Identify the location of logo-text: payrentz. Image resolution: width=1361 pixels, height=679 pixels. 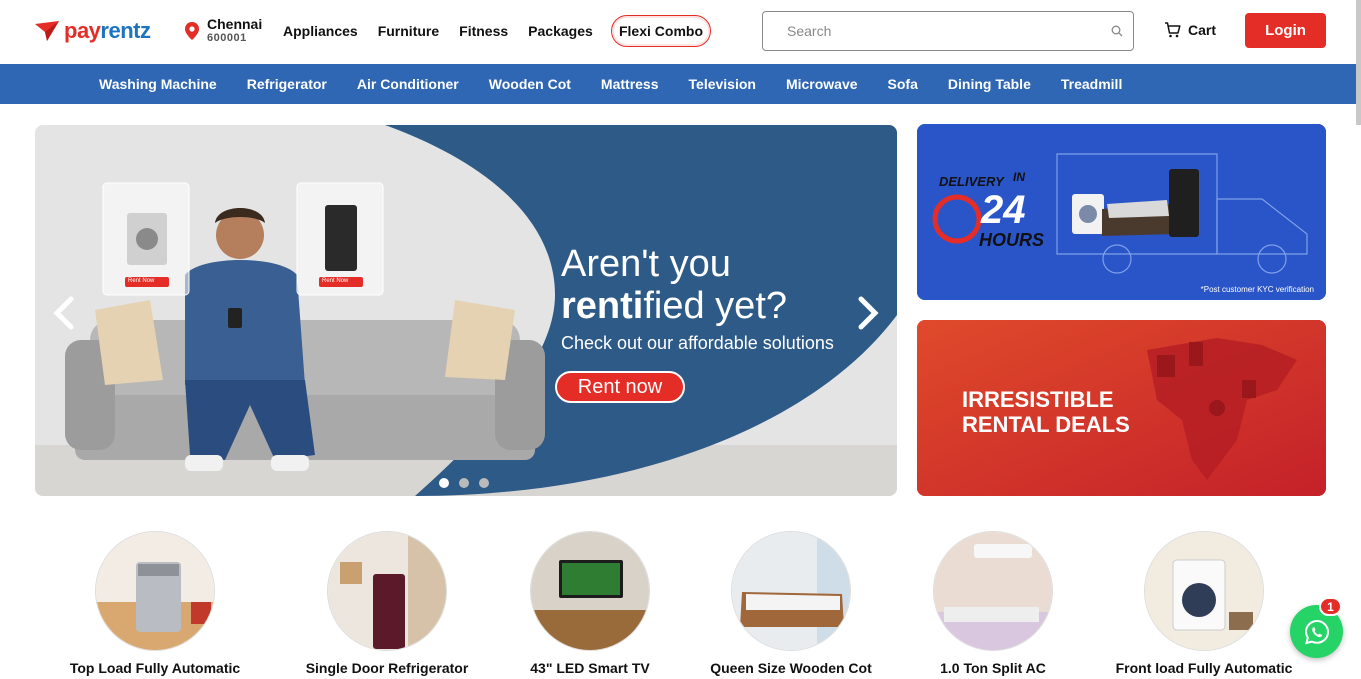
(107, 30).